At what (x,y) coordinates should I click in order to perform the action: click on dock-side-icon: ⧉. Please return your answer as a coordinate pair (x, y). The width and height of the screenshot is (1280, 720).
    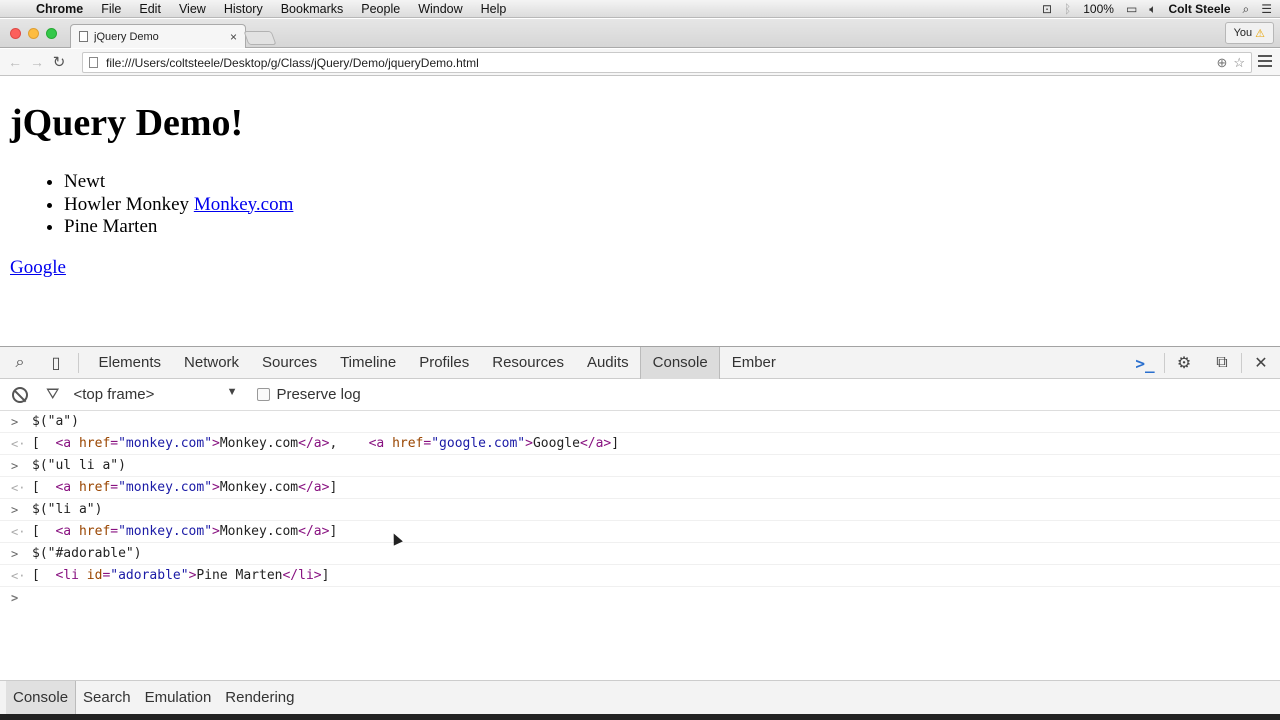
    Looking at the image, I should click on (1222, 363).